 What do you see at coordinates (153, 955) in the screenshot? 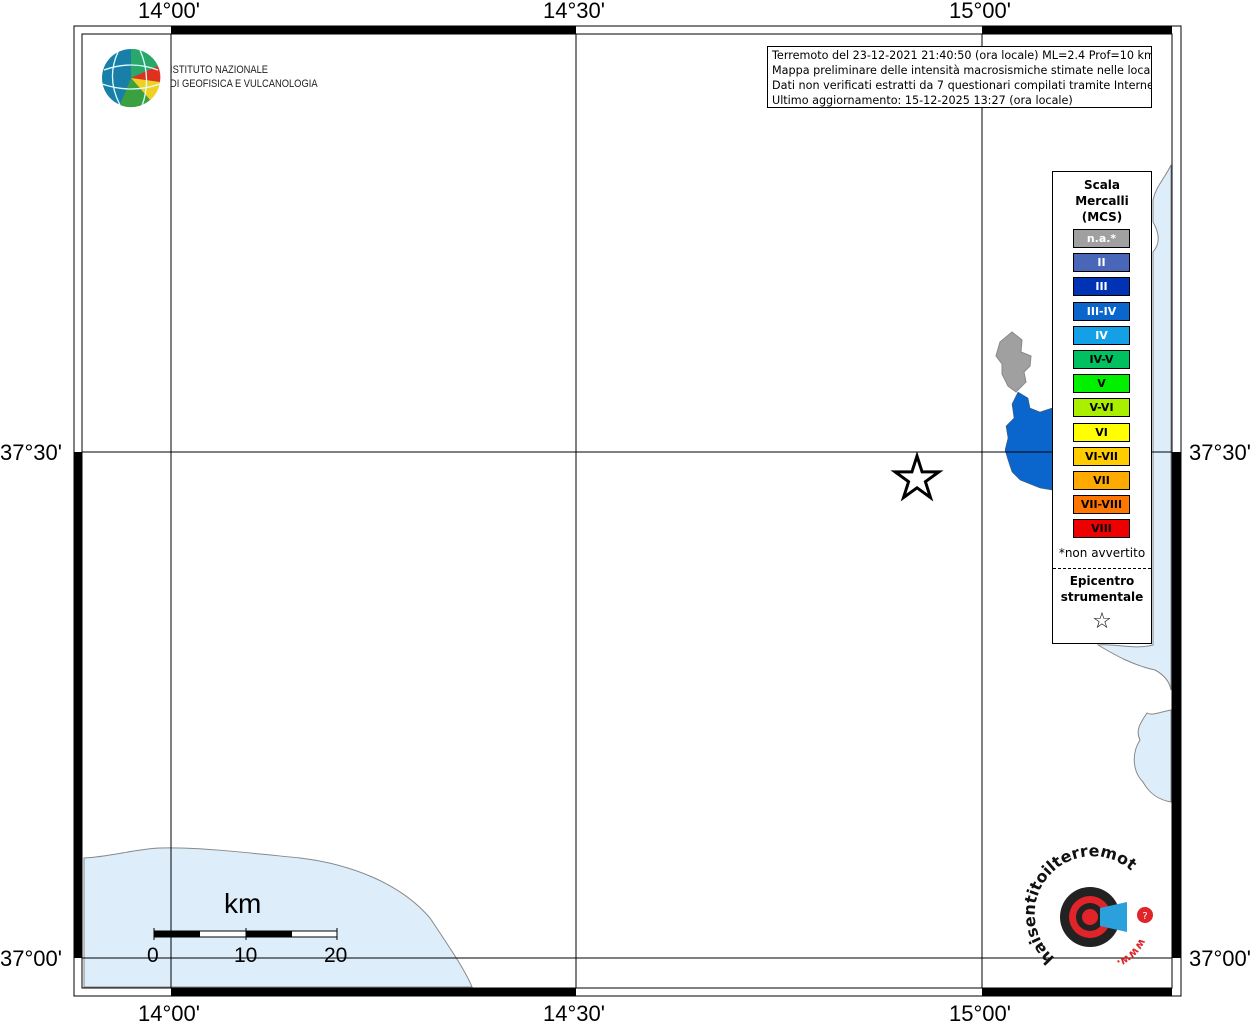
I see `scale-label-0: 0` at bounding box center [153, 955].